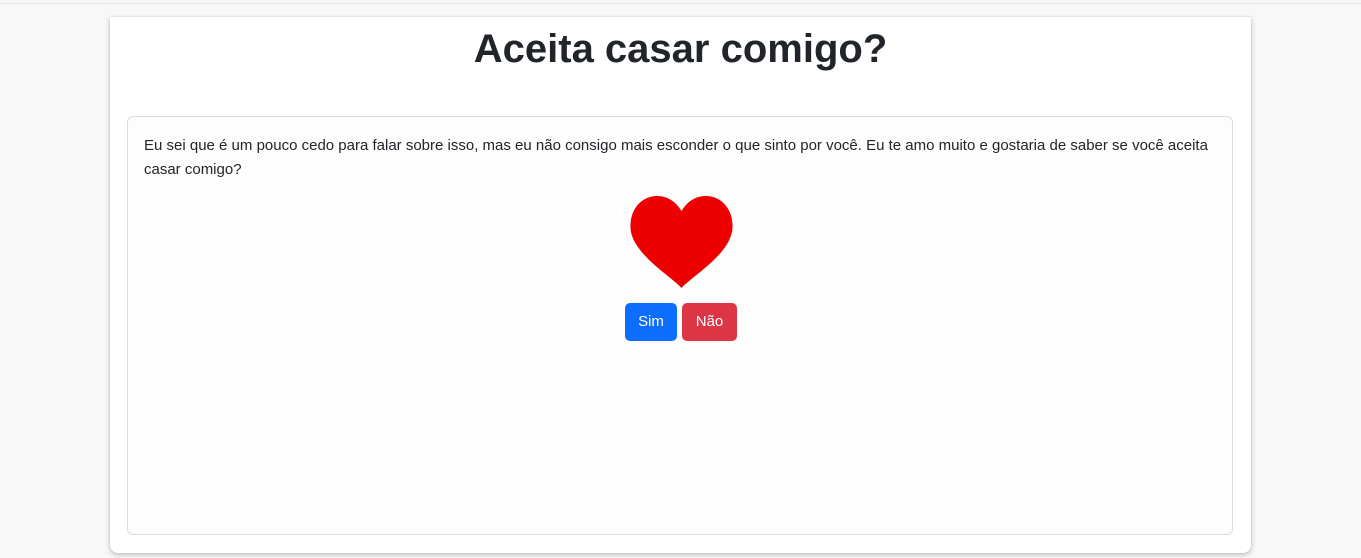 This screenshot has height=558, width=1361. Describe the element at coordinates (680, 49) in the screenshot. I see `page-title: Aceita casar comigo?` at that location.